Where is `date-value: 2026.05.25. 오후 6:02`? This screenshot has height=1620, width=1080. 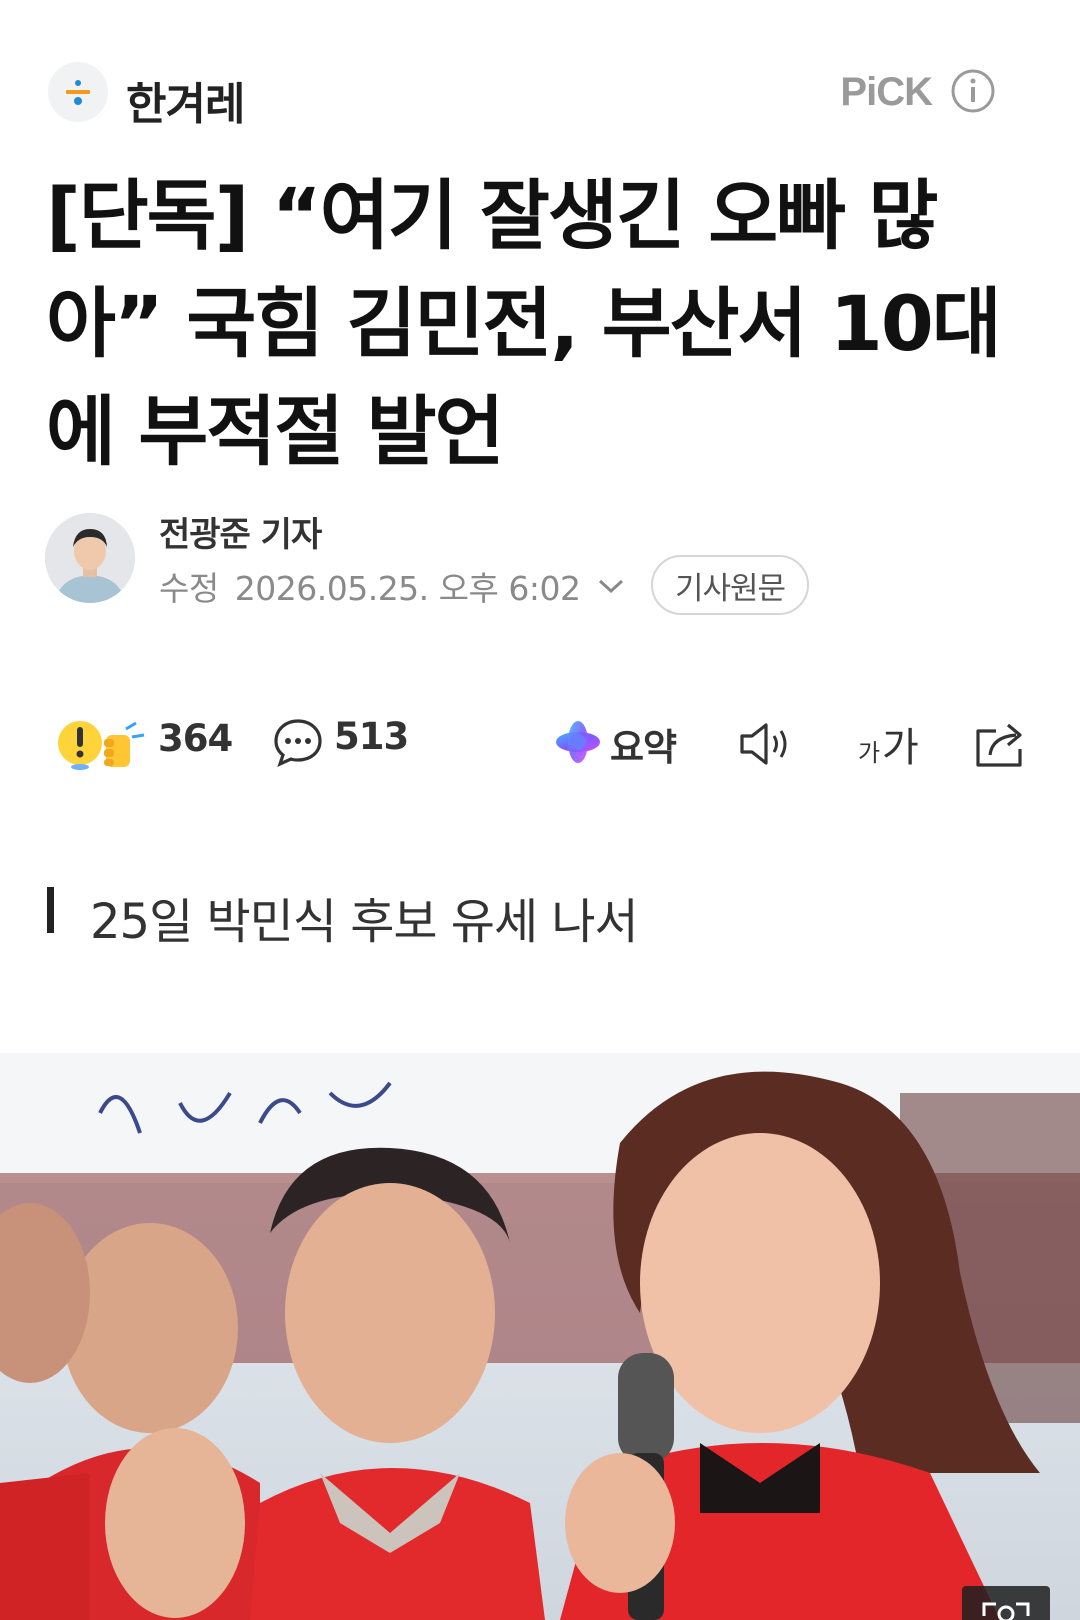 date-value: 2026.05.25. 오후 6:02 is located at coordinates (407, 588).